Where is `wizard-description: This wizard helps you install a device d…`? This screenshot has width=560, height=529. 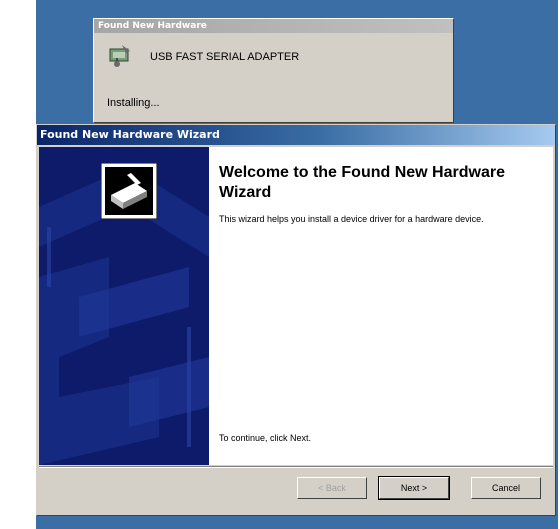
wizard-description: This wizard helps you install a device d… is located at coordinates (351, 219).